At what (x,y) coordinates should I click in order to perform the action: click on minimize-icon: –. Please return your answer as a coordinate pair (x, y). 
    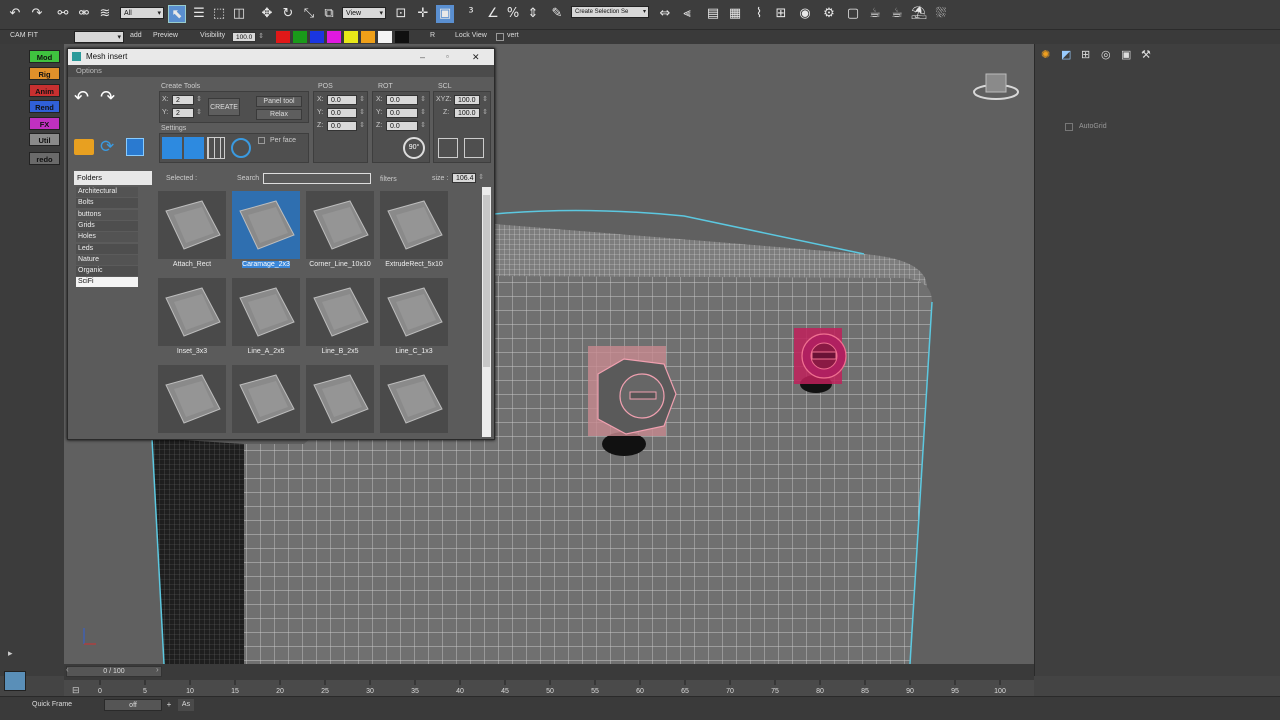
    Looking at the image, I should click on (422, 57).